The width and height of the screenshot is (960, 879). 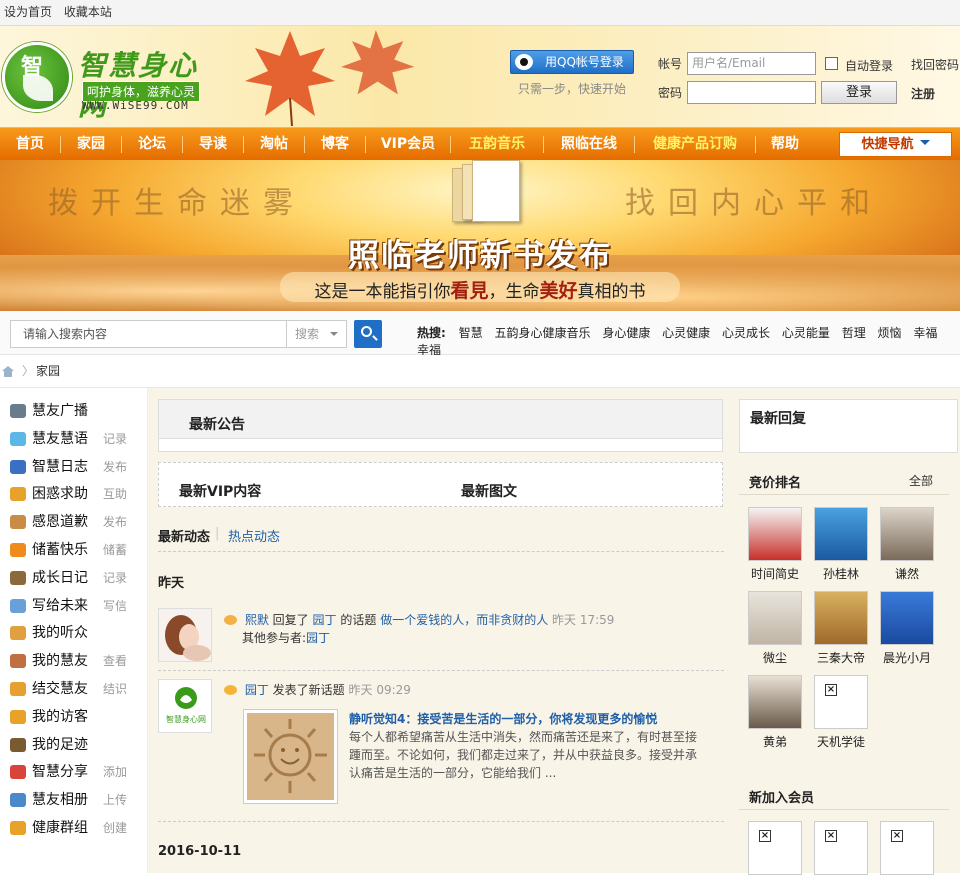 What do you see at coordinates (74, 772) in the screenshot?
I see `sidebar-item: 智慧分享 添加` at bounding box center [74, 772].